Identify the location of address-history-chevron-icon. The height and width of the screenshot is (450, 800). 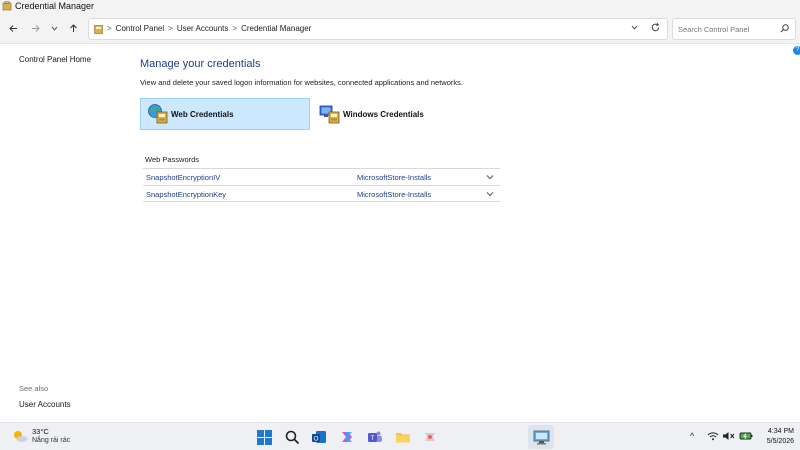
(634, 28).